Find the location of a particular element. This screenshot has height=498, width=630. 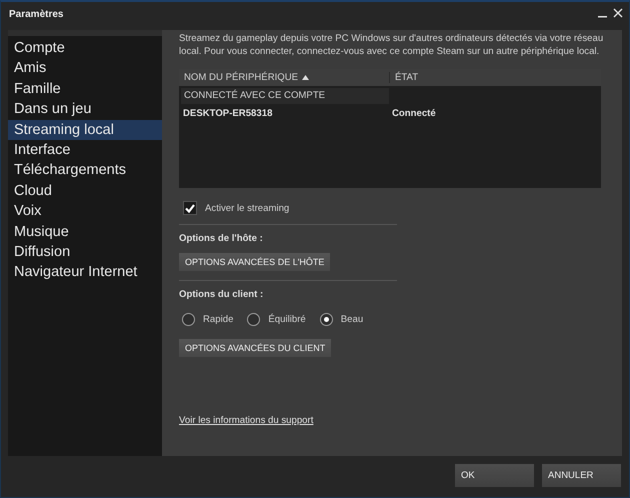

radio-label: Rapide is located at coordinates (218, 319).